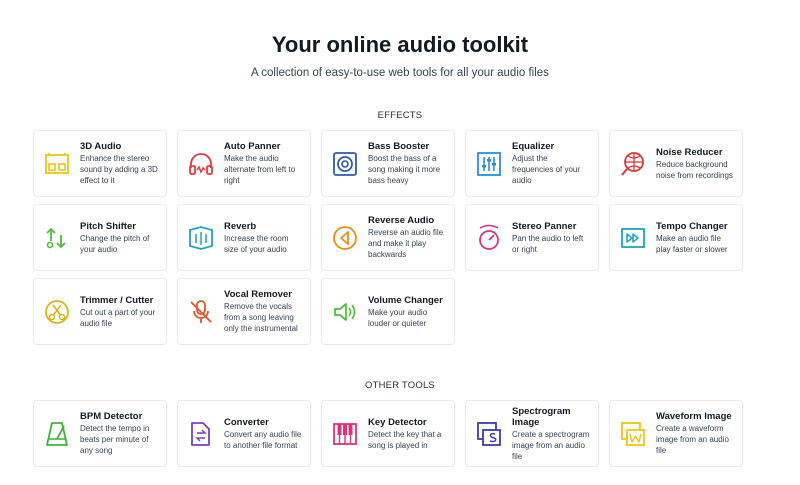  What do you see at coordinates (201, 434) in the screenshot?
I see `convert-file-icon` at bounding box center [201, 434].